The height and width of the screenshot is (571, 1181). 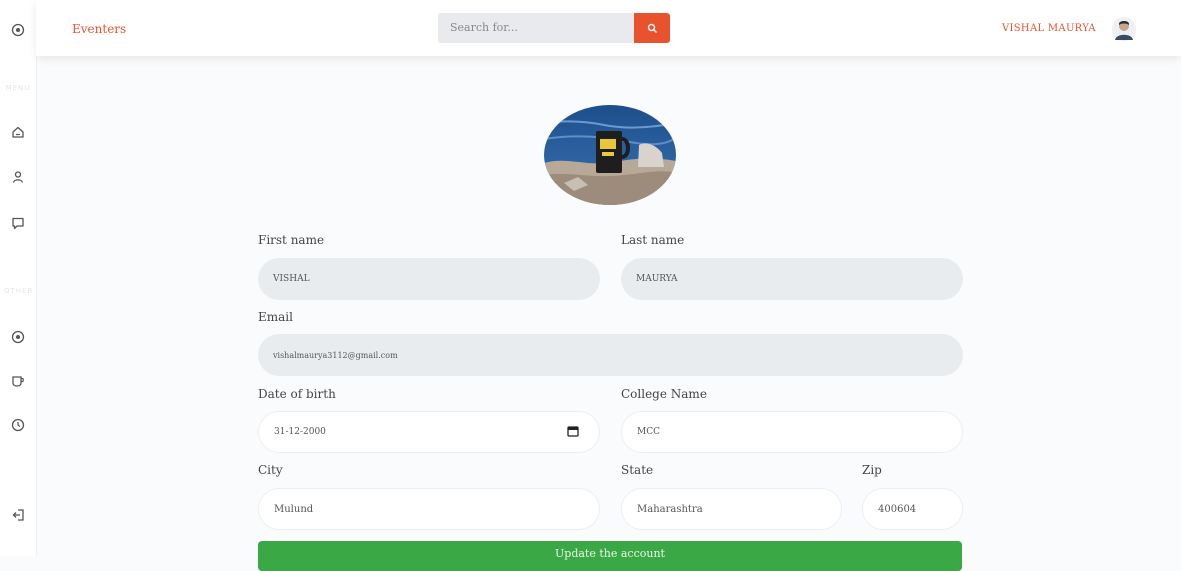 I want to click on radio-icon, so click(x=18, y=337).